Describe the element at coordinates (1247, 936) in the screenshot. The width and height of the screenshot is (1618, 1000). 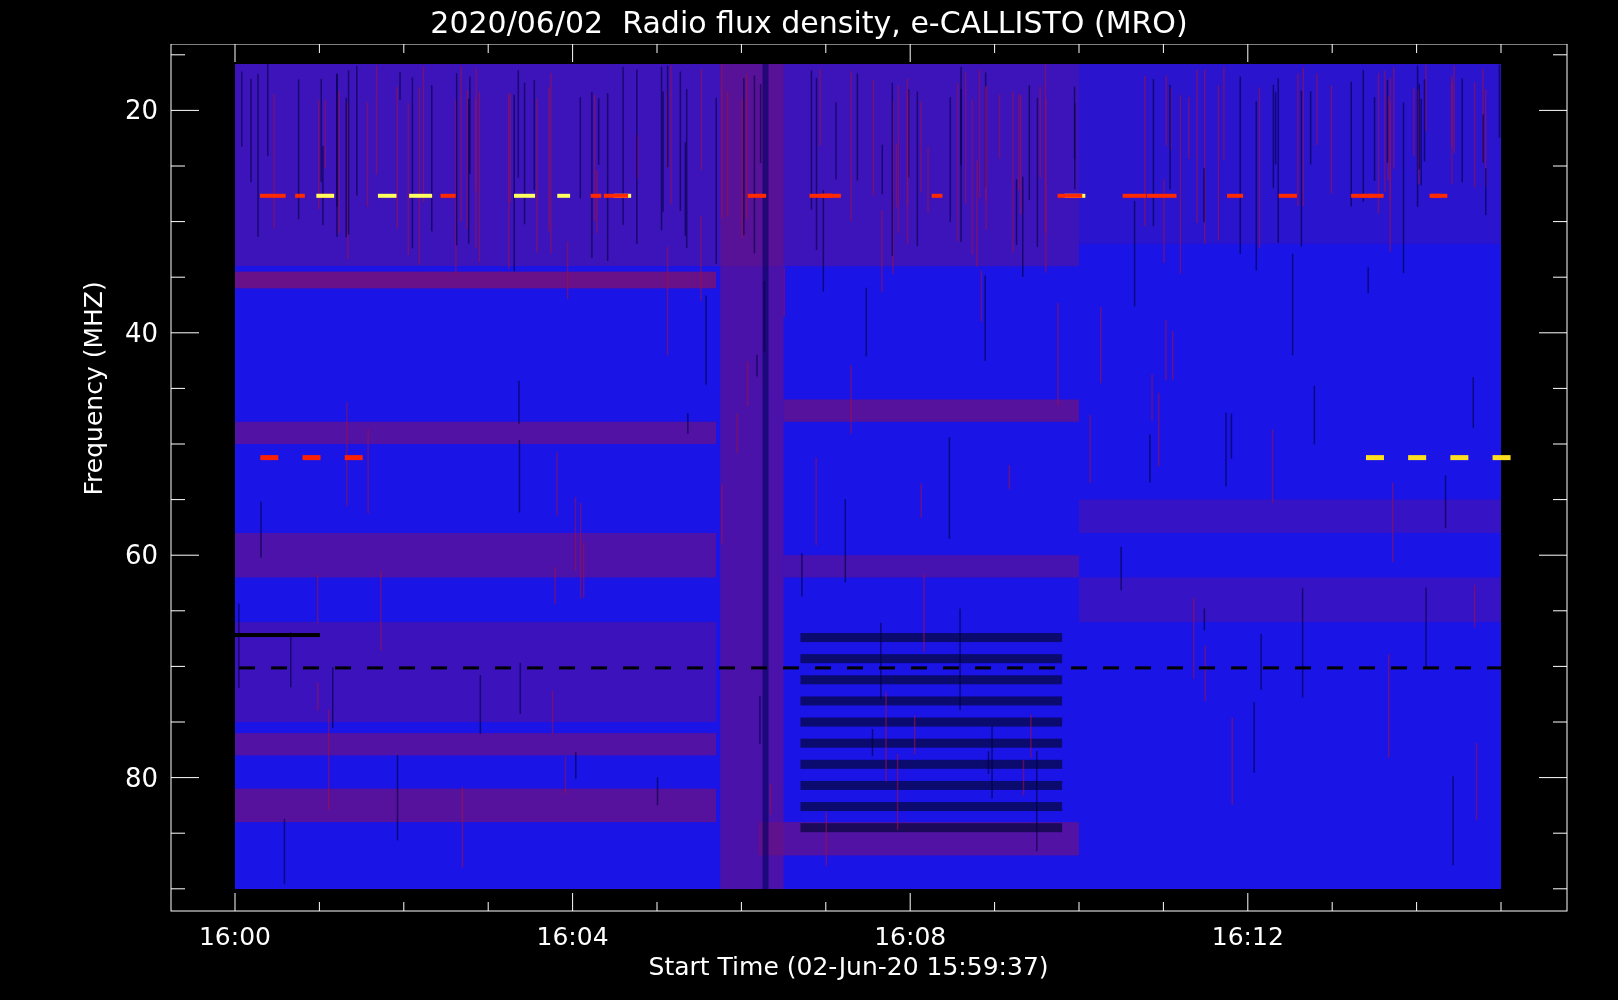
I see `axis-tick-label: 16:12` at that location.